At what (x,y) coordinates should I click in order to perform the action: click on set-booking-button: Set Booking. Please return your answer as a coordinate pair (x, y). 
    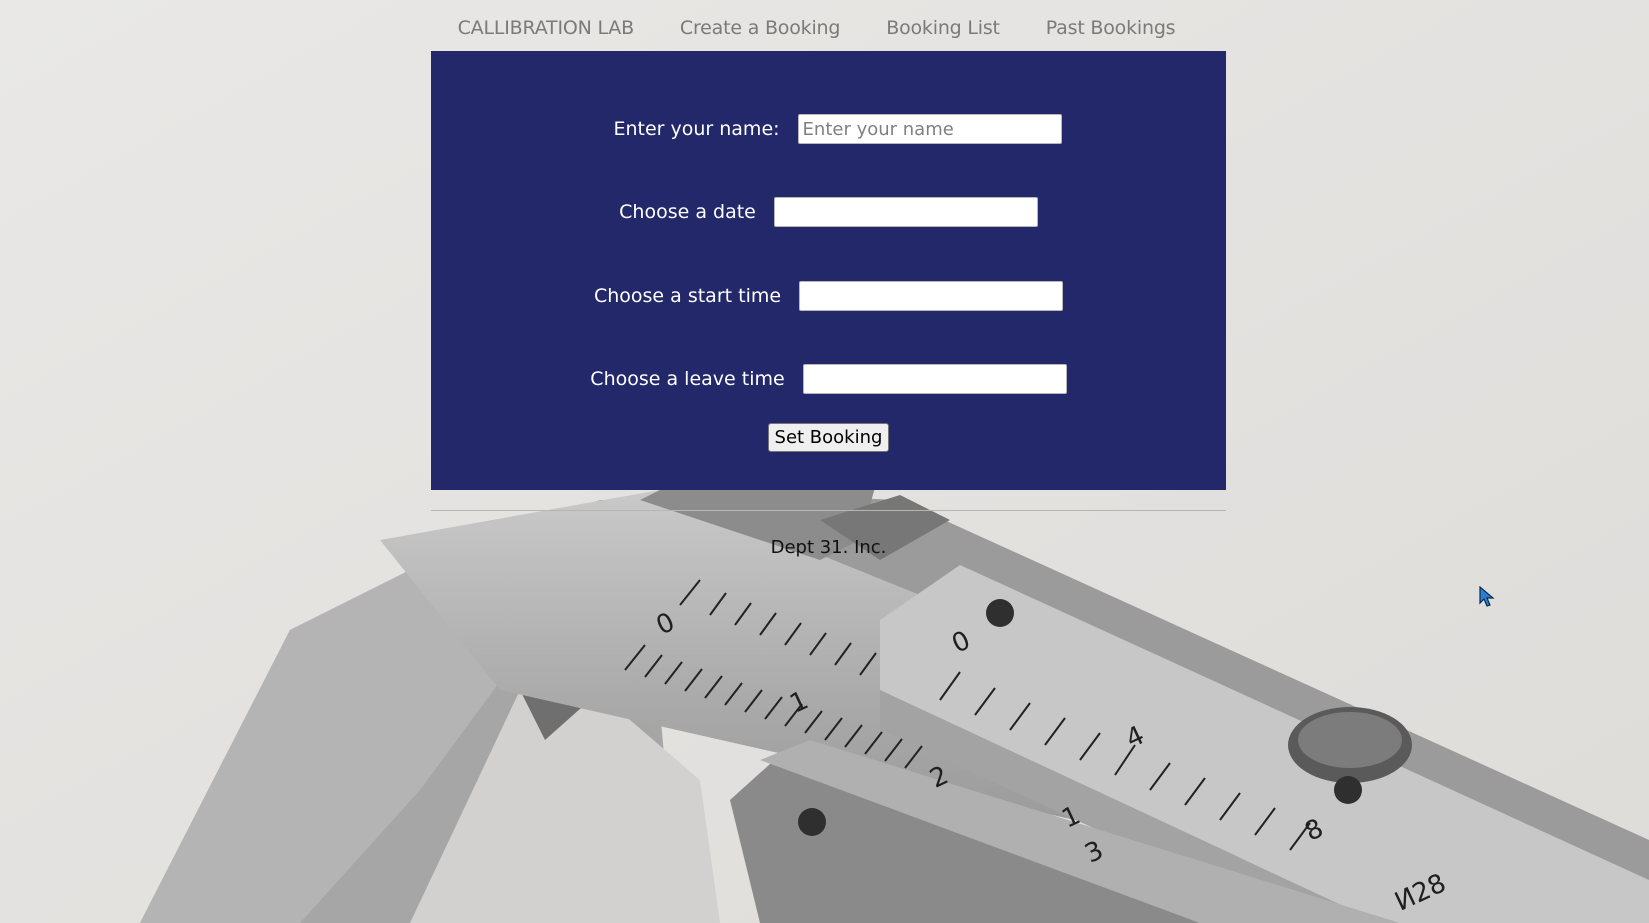
    Looking at the image, I should click on (828, 437).